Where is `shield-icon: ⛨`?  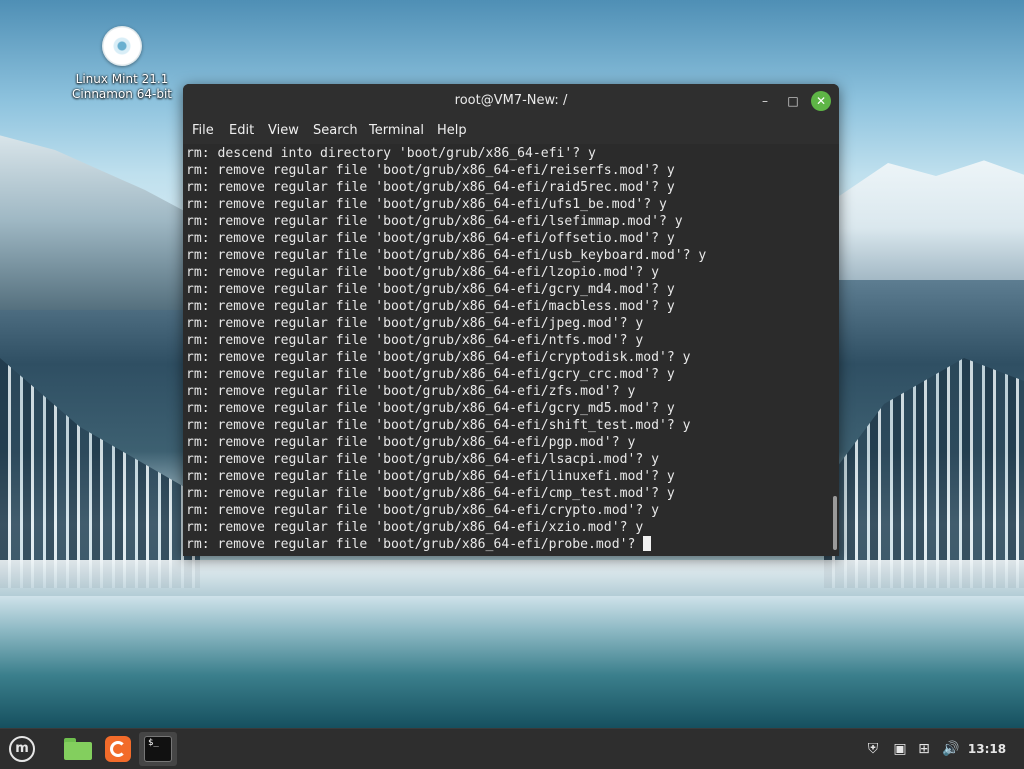 shield-icon: ⛨ is located at coordinates (873, 749).